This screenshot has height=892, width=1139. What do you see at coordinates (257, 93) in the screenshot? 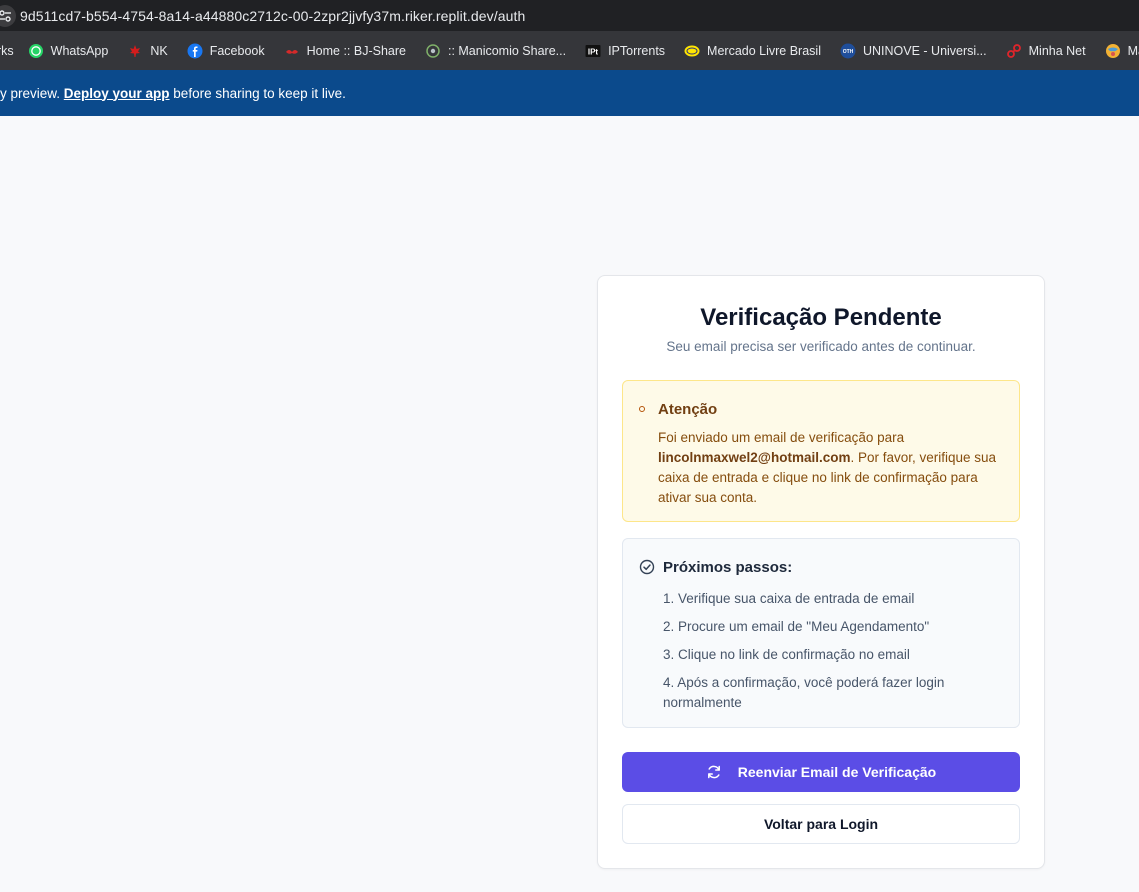
I see `banner-suffix: before sharing to keep it live.` at bounding box center [257, 93].